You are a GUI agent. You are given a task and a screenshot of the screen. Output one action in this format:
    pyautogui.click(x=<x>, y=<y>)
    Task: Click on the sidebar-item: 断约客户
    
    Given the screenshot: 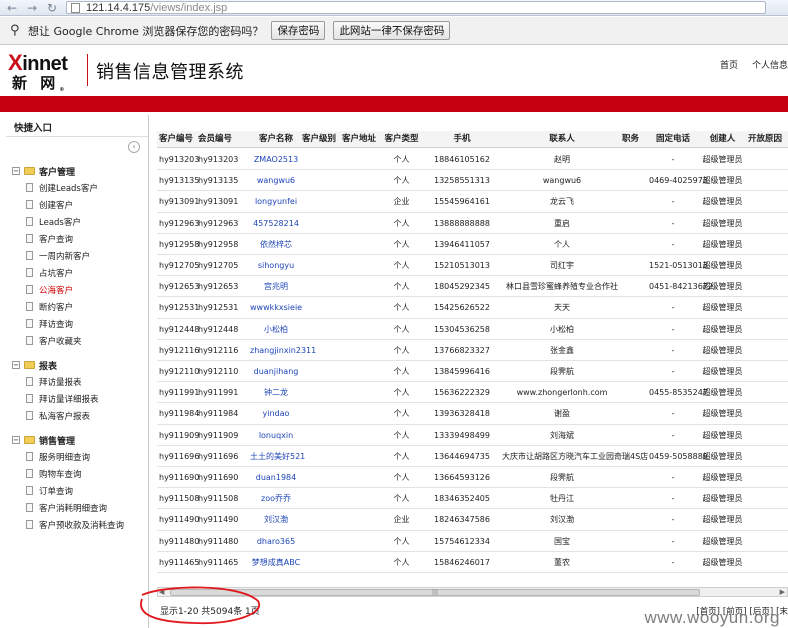 What is the action you would take?
    pyautogui.click(x=77, y=306)
    